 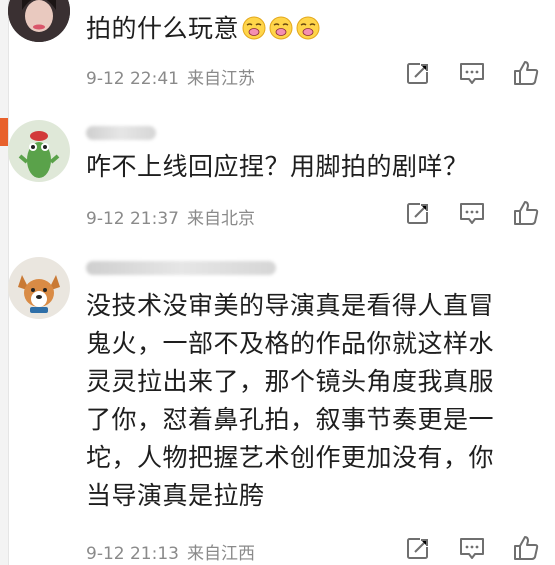 I want to click on comment-meta: 9-12 21:37 来自北京, so click(x=170, y=216).